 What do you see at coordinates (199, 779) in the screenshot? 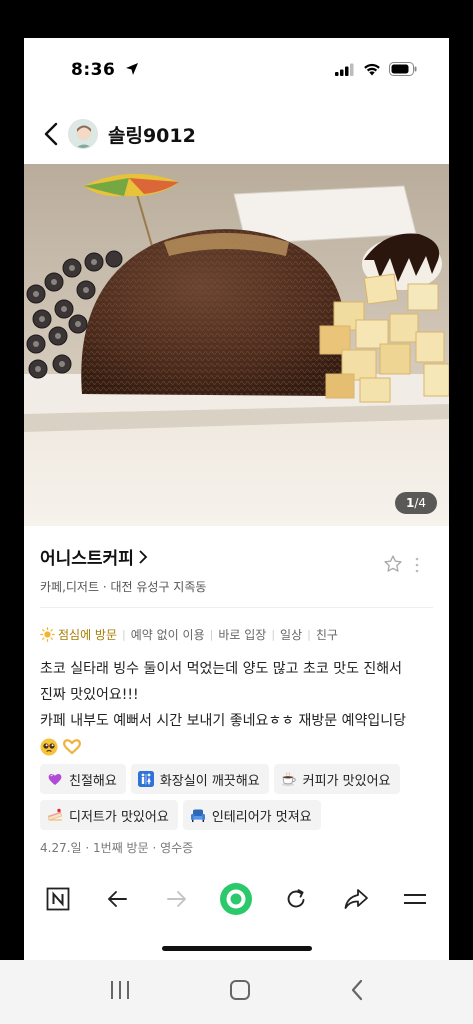
I see `keyword-chip: 화장실이 깨끗해요` at bounding box center [199, 779].